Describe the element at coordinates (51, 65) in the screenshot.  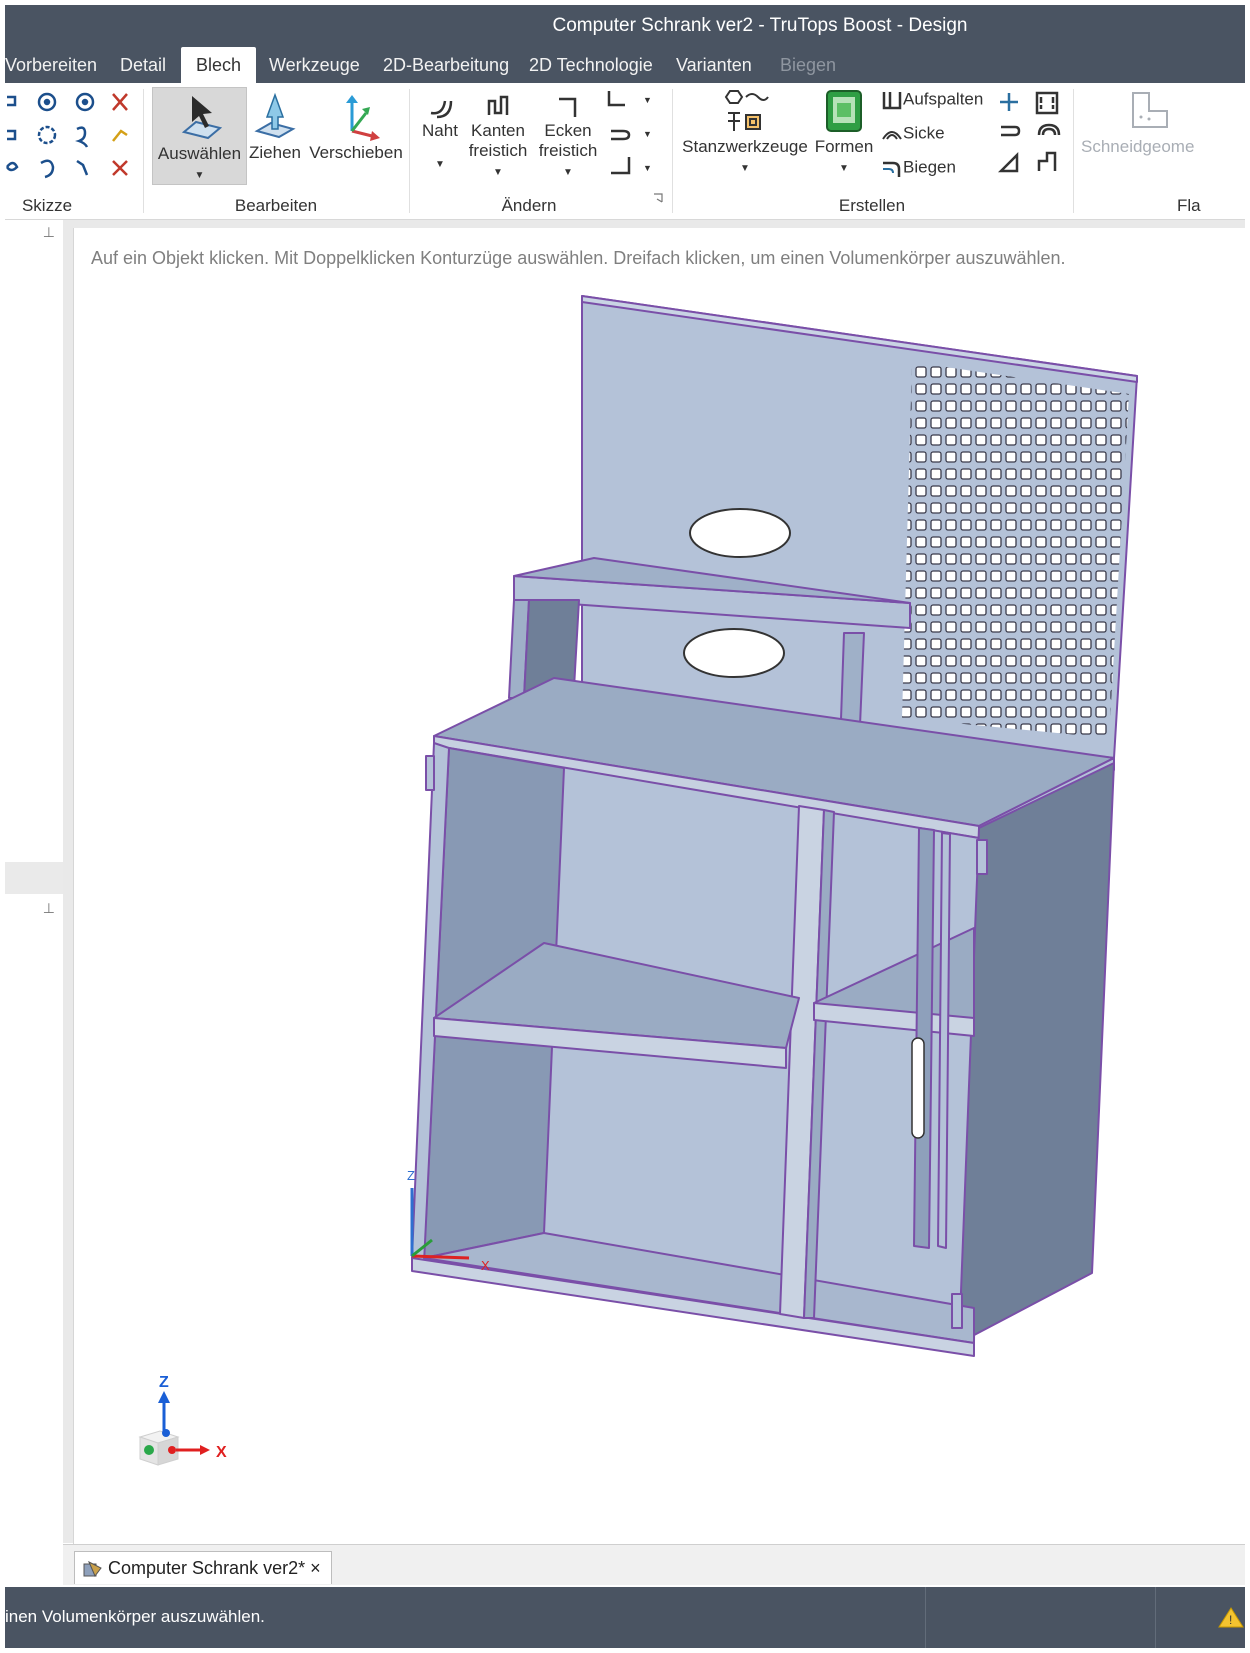
I see `tab-vorbereiten: Vorbereiten` at that location.